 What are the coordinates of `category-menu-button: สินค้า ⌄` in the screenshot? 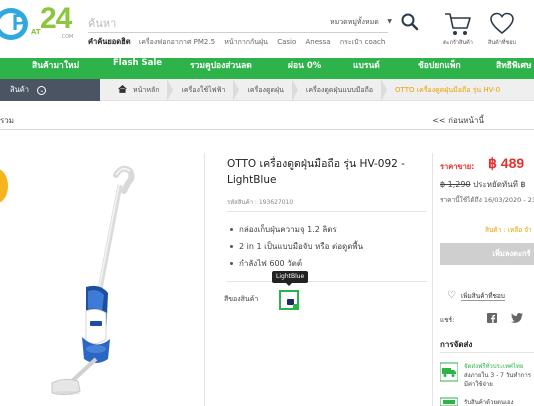 It's located at (50, 90).